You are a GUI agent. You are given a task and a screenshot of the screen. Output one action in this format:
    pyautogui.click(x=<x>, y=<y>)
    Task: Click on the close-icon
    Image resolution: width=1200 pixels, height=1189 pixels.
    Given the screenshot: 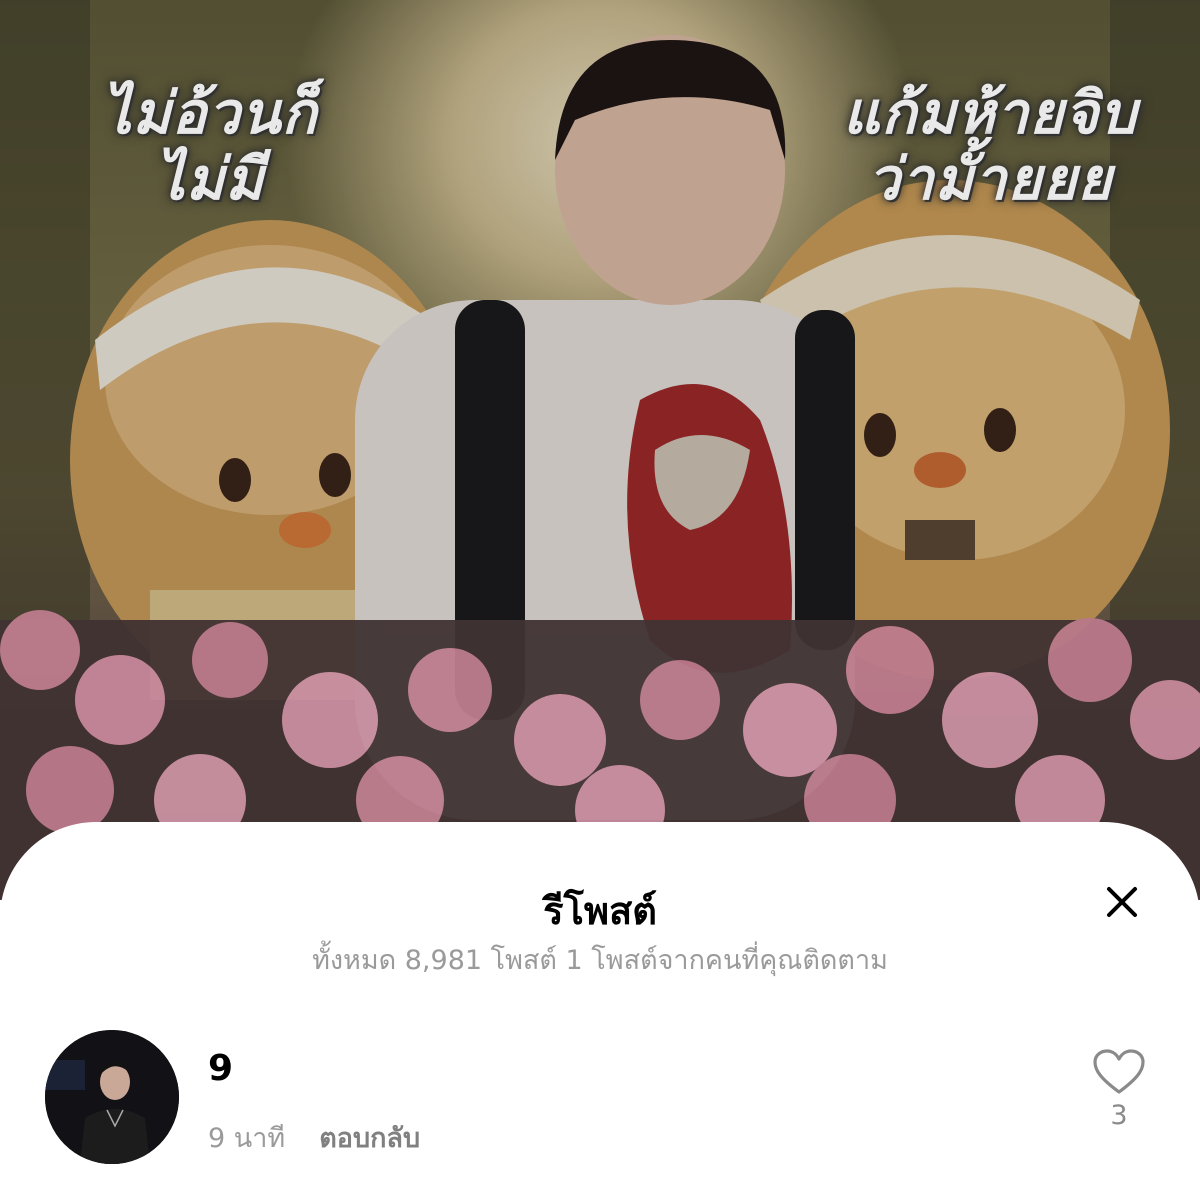 What is the action you would take?
    pyautogui.click(x=1122, y=902)
    